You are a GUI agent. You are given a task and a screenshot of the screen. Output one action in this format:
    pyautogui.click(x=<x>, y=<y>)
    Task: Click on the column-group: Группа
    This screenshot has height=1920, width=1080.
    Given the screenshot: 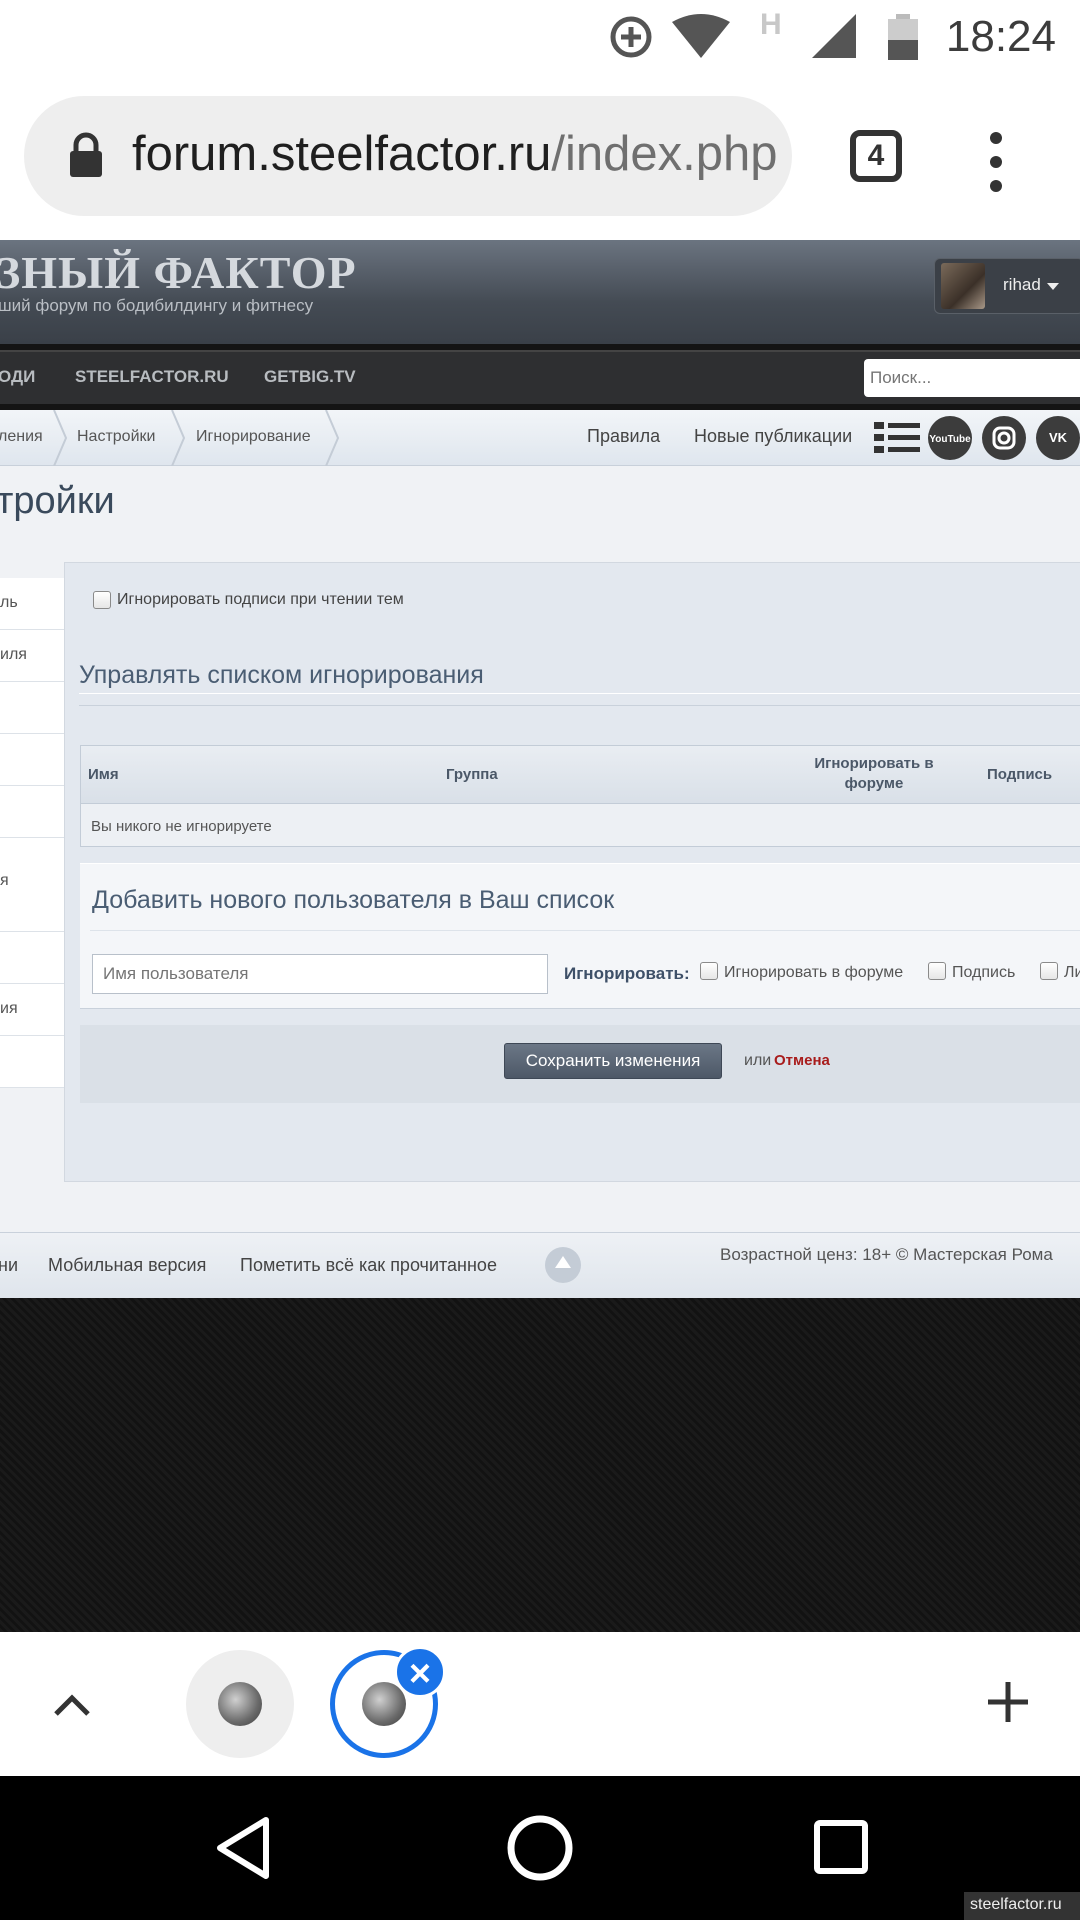 What is the action you would take?
    pyautogui.click(x=472, y=774)
    